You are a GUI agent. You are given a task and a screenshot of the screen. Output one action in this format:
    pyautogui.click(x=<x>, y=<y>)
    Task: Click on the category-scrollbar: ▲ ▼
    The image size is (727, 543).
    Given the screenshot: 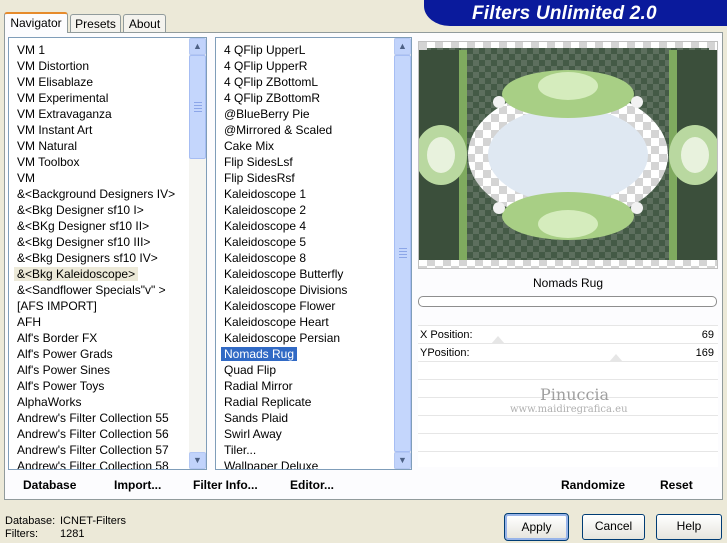 What is the action you would take?
    pyautogui.click(x=197, y=253)
    